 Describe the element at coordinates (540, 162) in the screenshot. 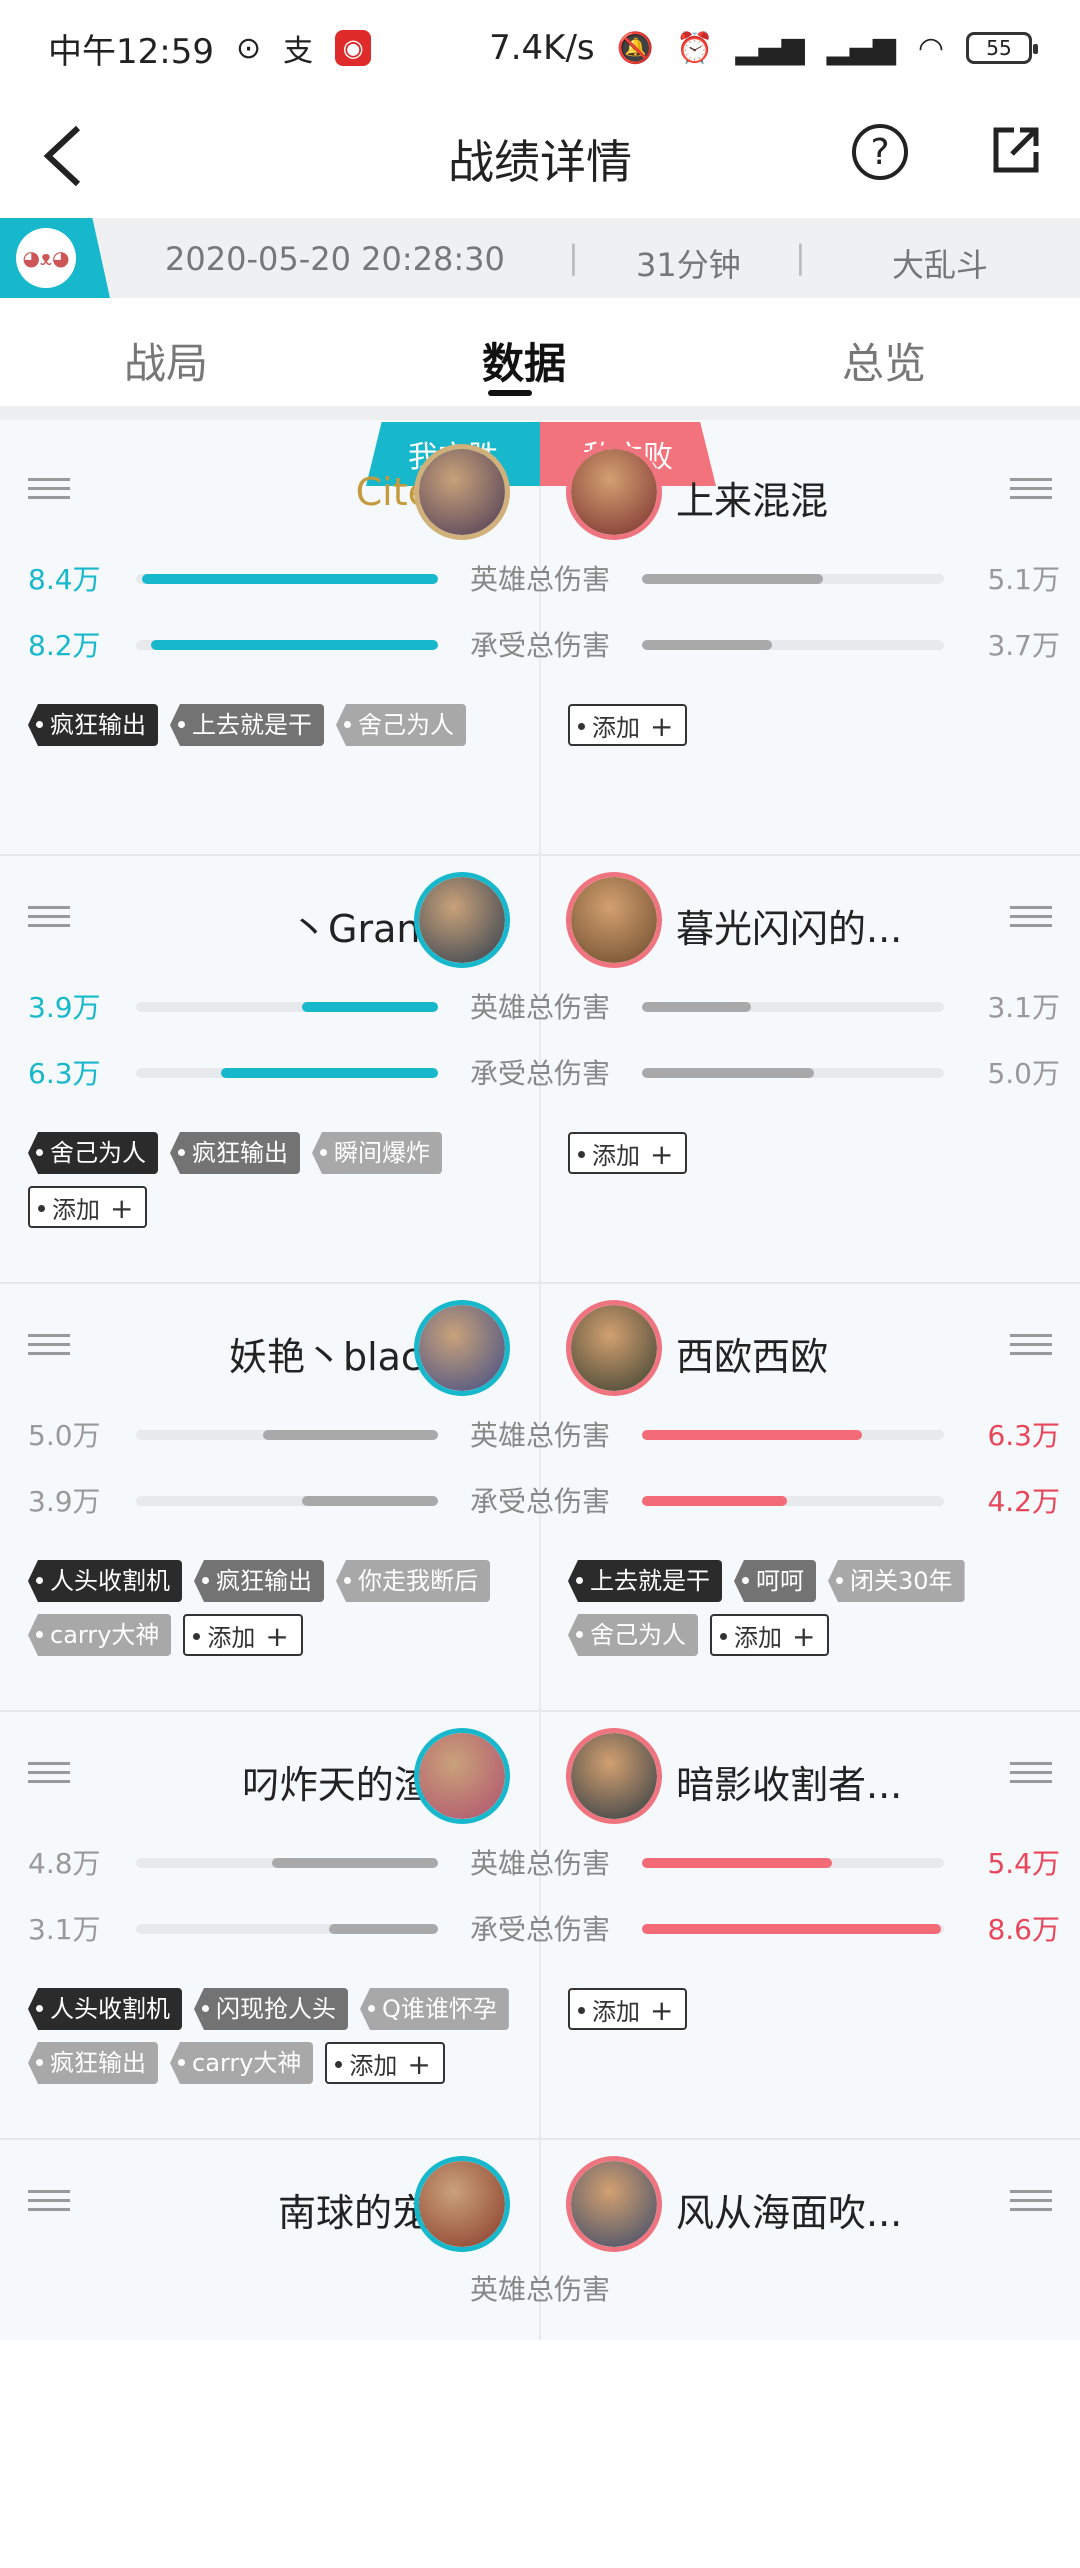

I see `page-title: 战绩详情` at that location.